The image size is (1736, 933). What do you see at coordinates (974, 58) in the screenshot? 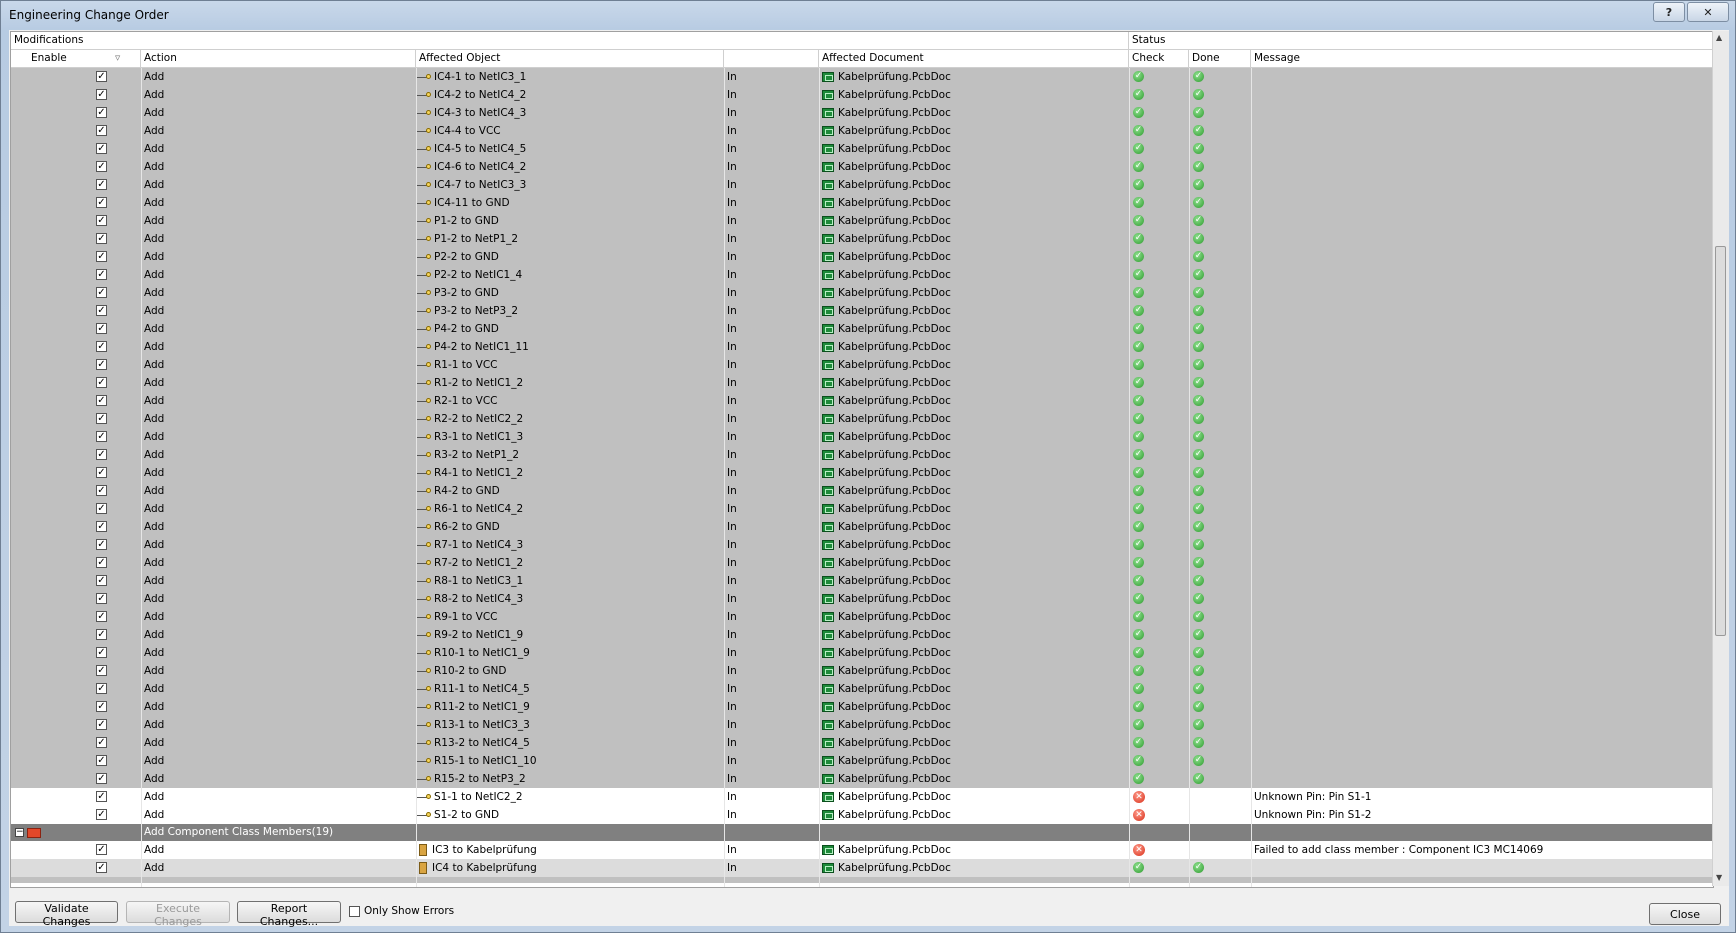
I see `header-affected-document: Affected Document` at bounding box center [974, 58].